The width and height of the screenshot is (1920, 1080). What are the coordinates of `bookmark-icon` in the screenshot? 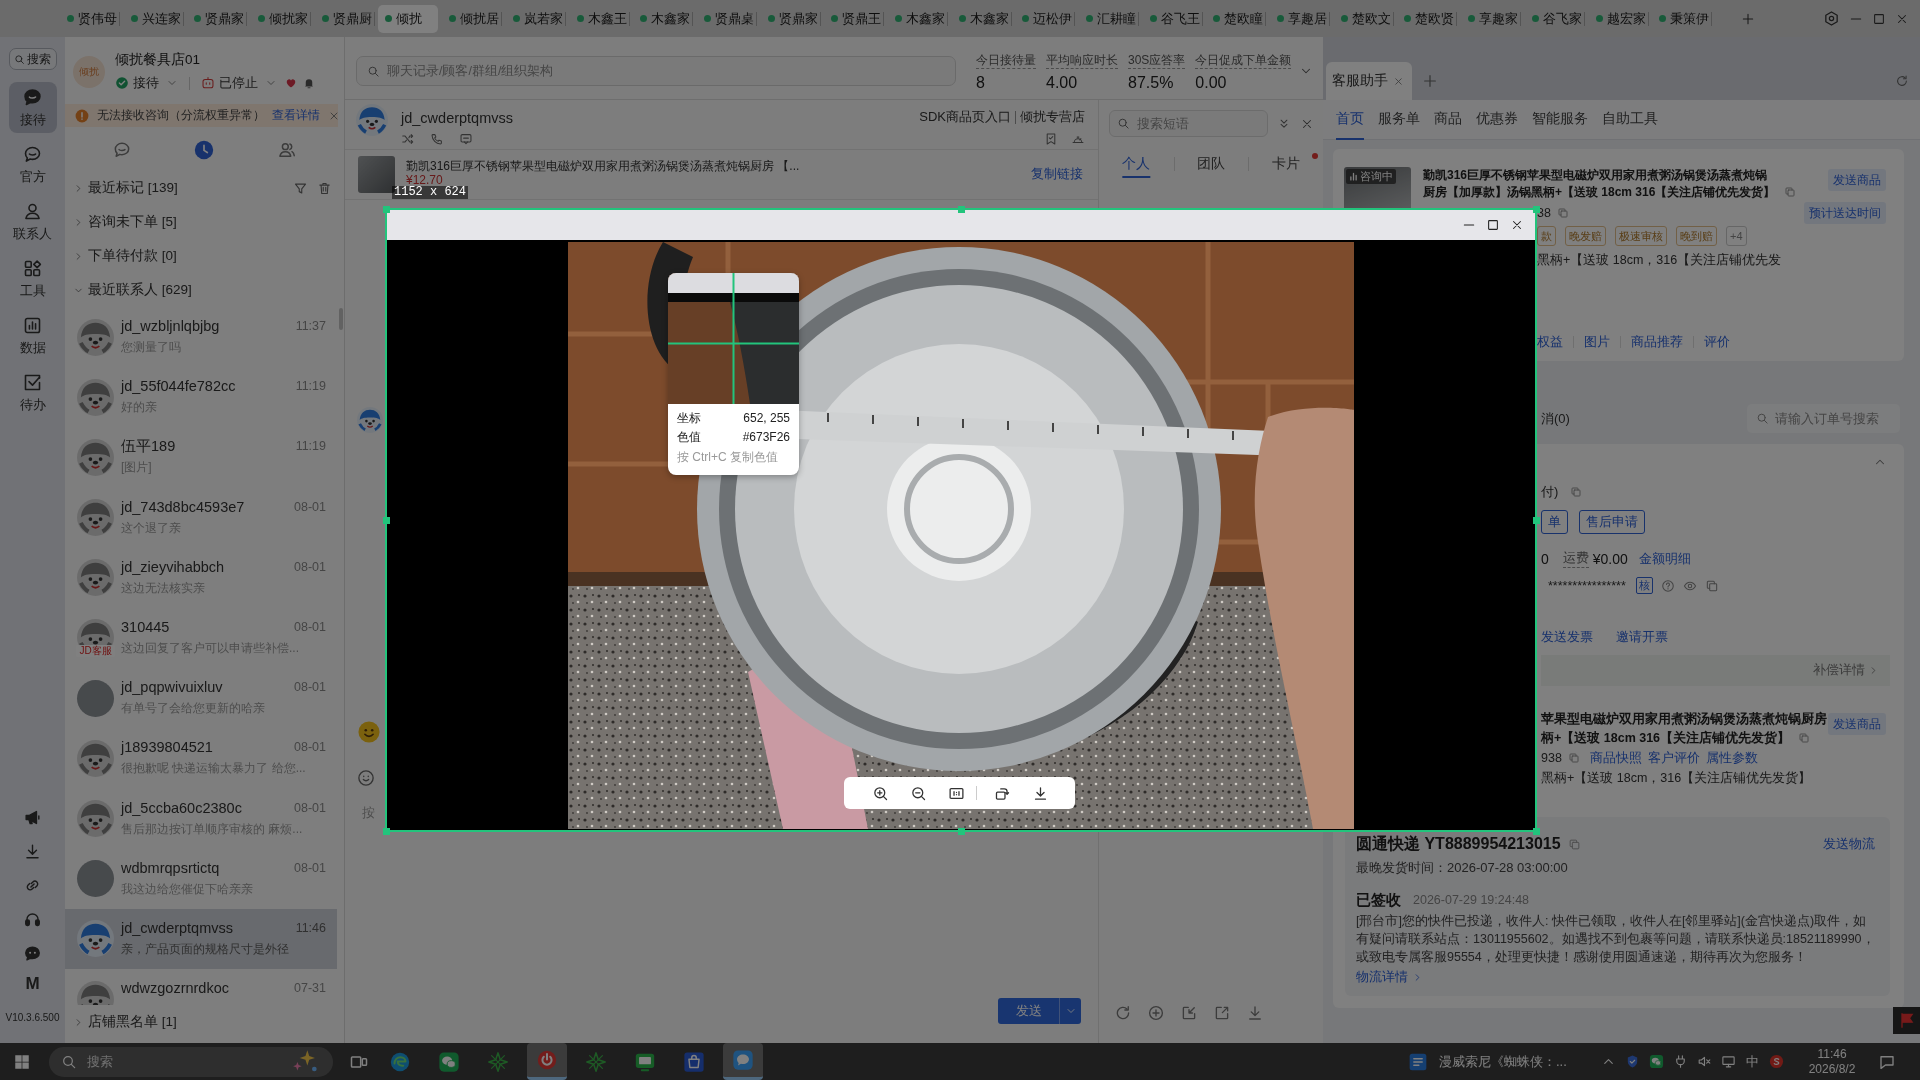 It's located at (1051, 139).